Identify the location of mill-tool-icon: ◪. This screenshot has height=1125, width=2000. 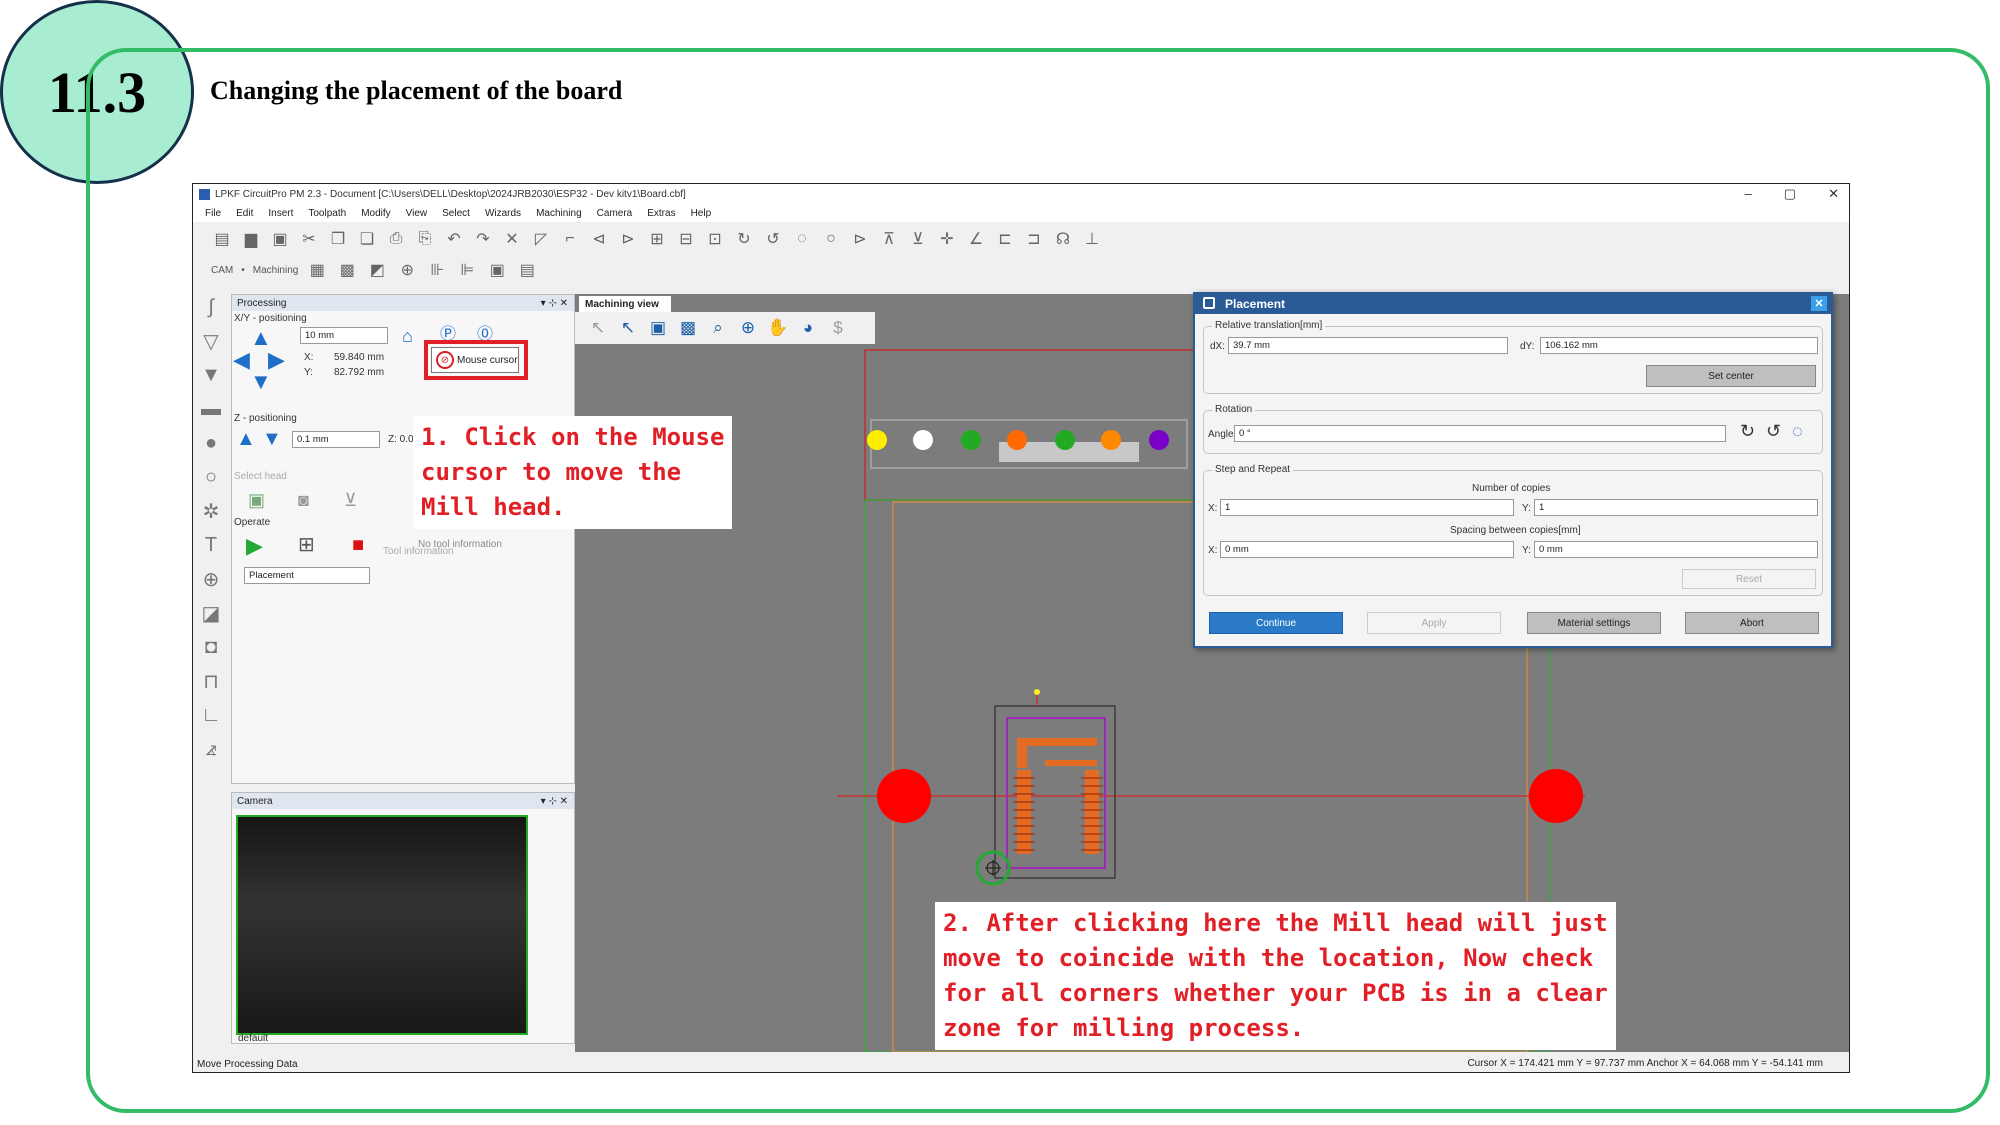
(211, 613).